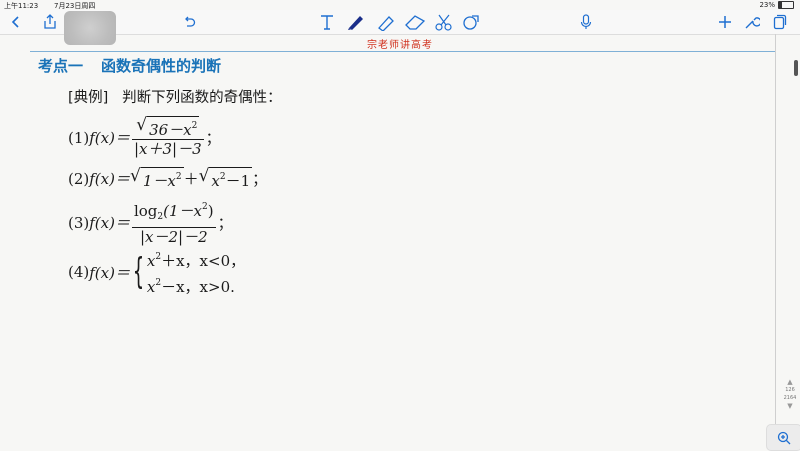 Image resolution: width=800 pixels, height=451 pixels. I want to click on pages-icon, so click(780, 22).